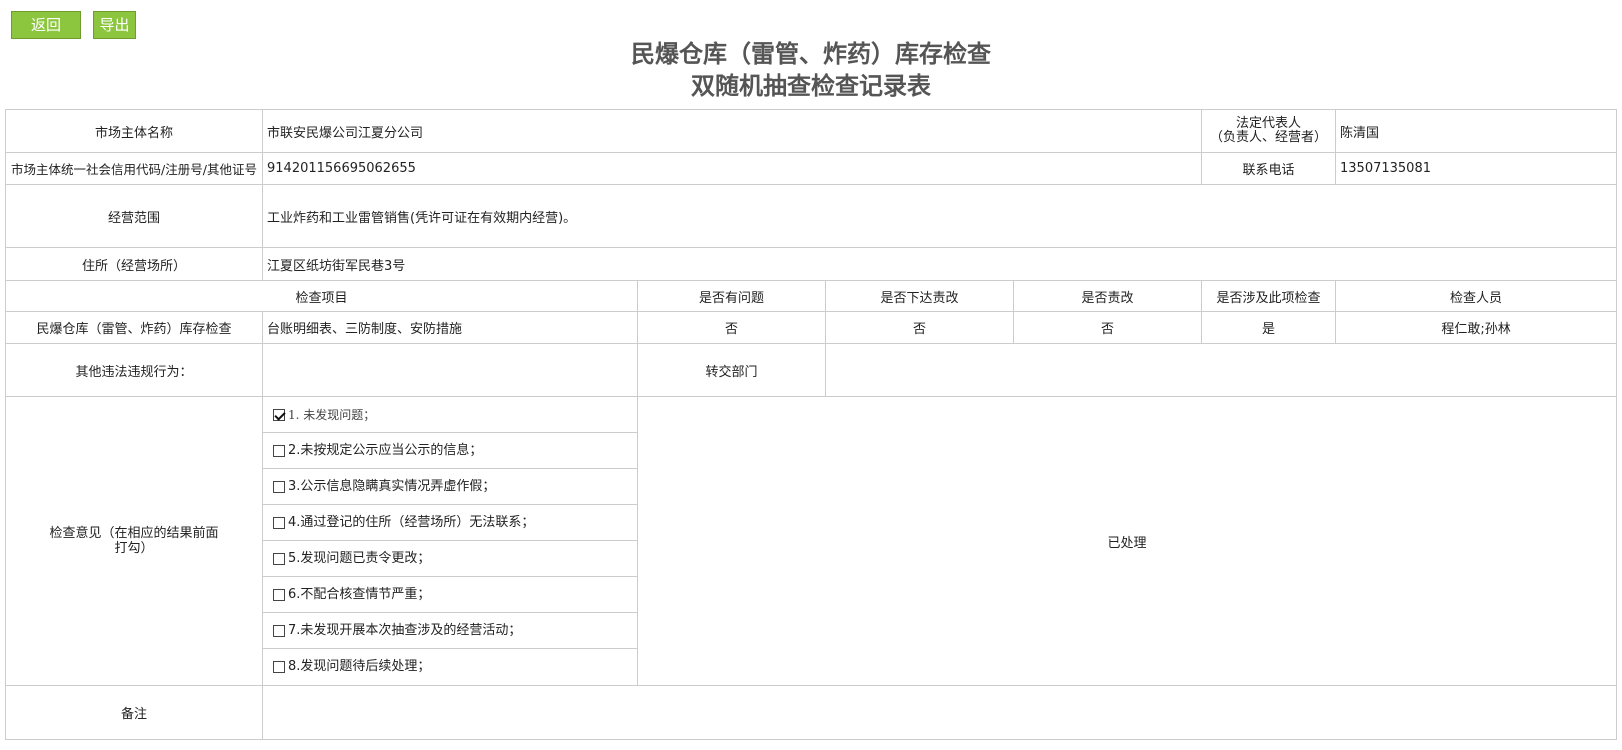  I want to click on opinion-option-label: 3.公示信息隐瞒真实情况弄虚作假；, so click(392, 486).